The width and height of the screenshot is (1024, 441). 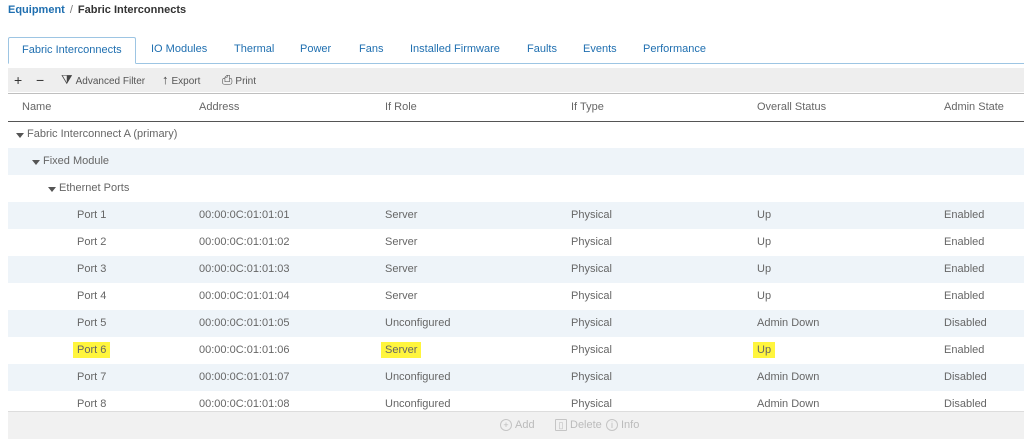 I want to click on ethernet-label: Ethernet Ports, so click(x=94, y=188).